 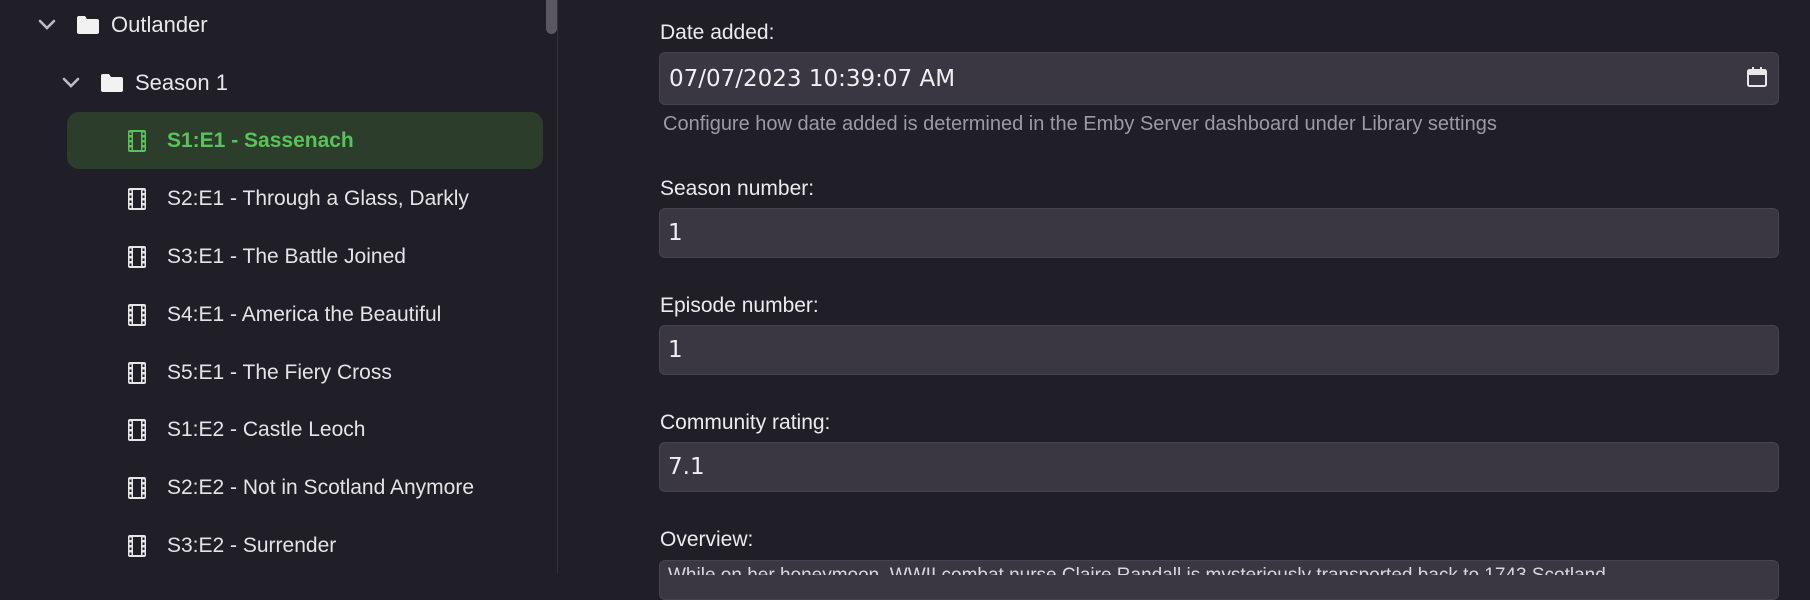 What do you see at coordinates (686, 467) in the screenshot?
I see `community-rating-value: 7.1` at bounding box center [686, 467].